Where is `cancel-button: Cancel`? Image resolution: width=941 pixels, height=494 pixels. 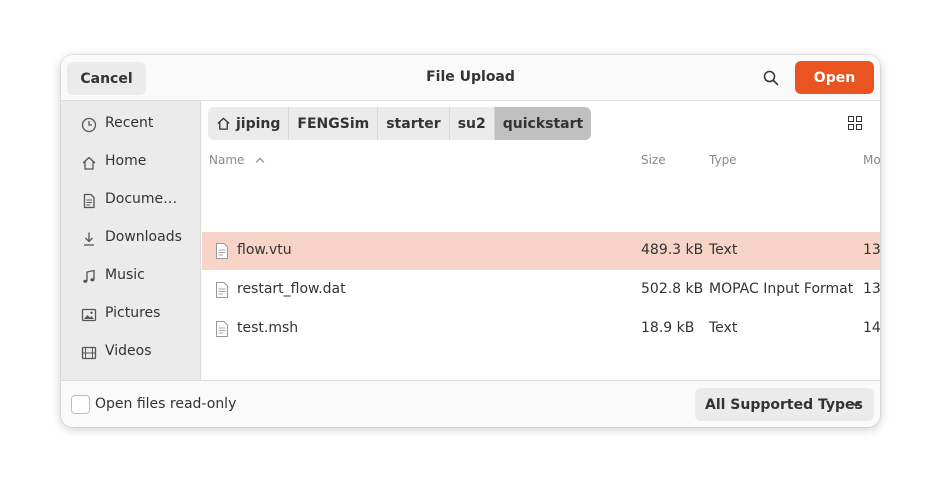 cancel-button: Cancel is located at coordinates (106, 78).